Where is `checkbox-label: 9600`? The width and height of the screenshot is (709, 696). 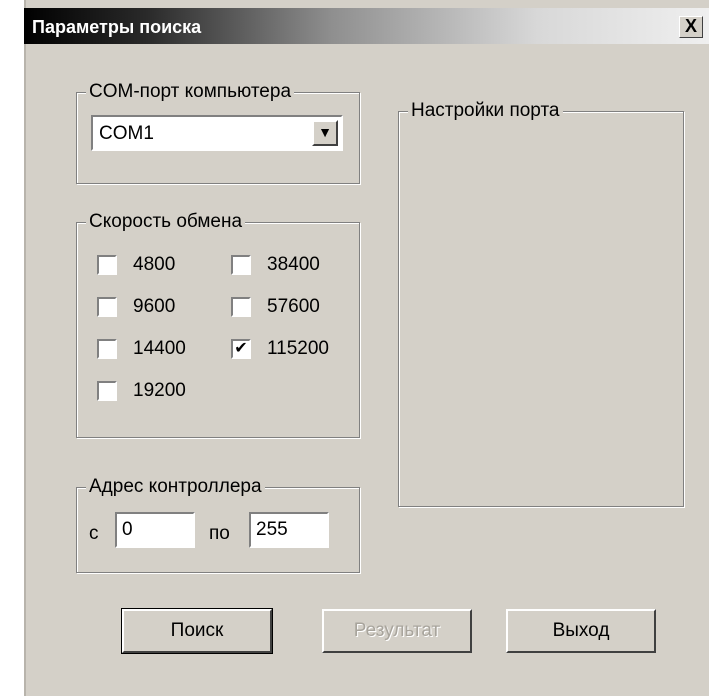 checkbox-label: 9600 is located at coordinates (154, 306).